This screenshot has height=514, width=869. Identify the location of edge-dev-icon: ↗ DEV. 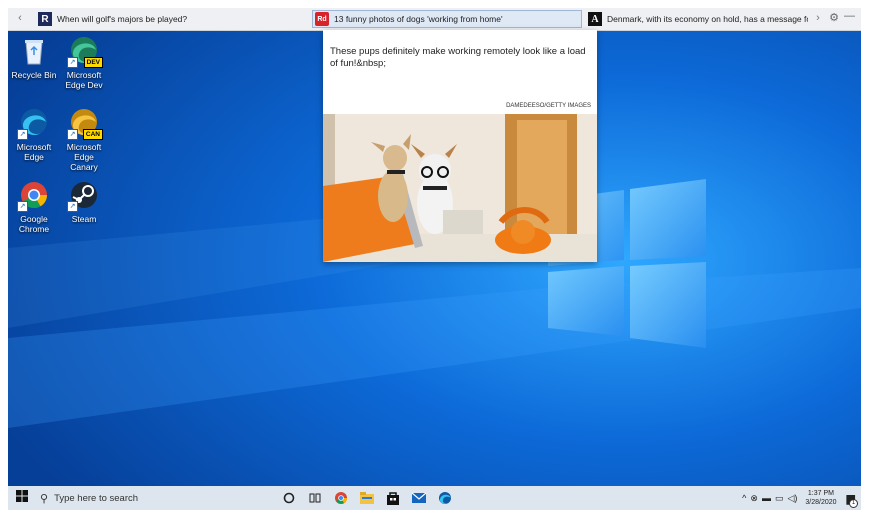
(85, 51).